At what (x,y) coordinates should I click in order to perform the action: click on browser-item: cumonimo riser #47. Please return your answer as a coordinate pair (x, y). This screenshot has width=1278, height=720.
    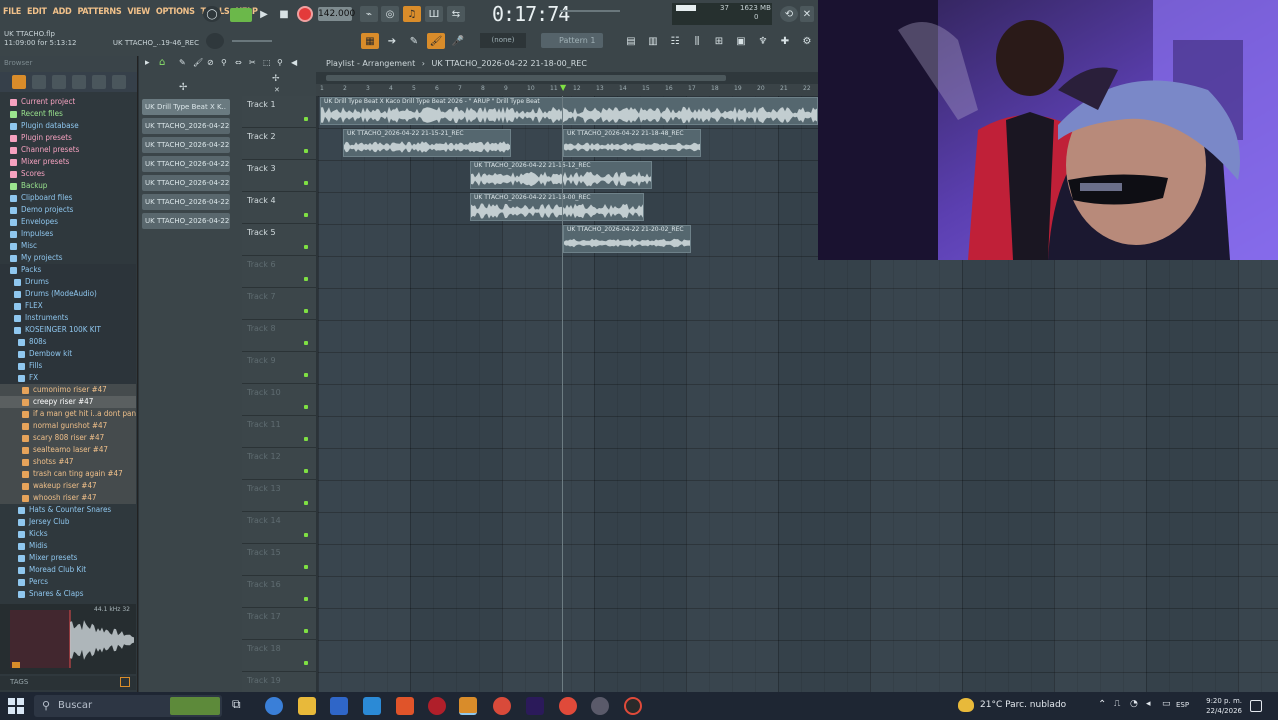
    Looking at the image, I should click on (68, 390).